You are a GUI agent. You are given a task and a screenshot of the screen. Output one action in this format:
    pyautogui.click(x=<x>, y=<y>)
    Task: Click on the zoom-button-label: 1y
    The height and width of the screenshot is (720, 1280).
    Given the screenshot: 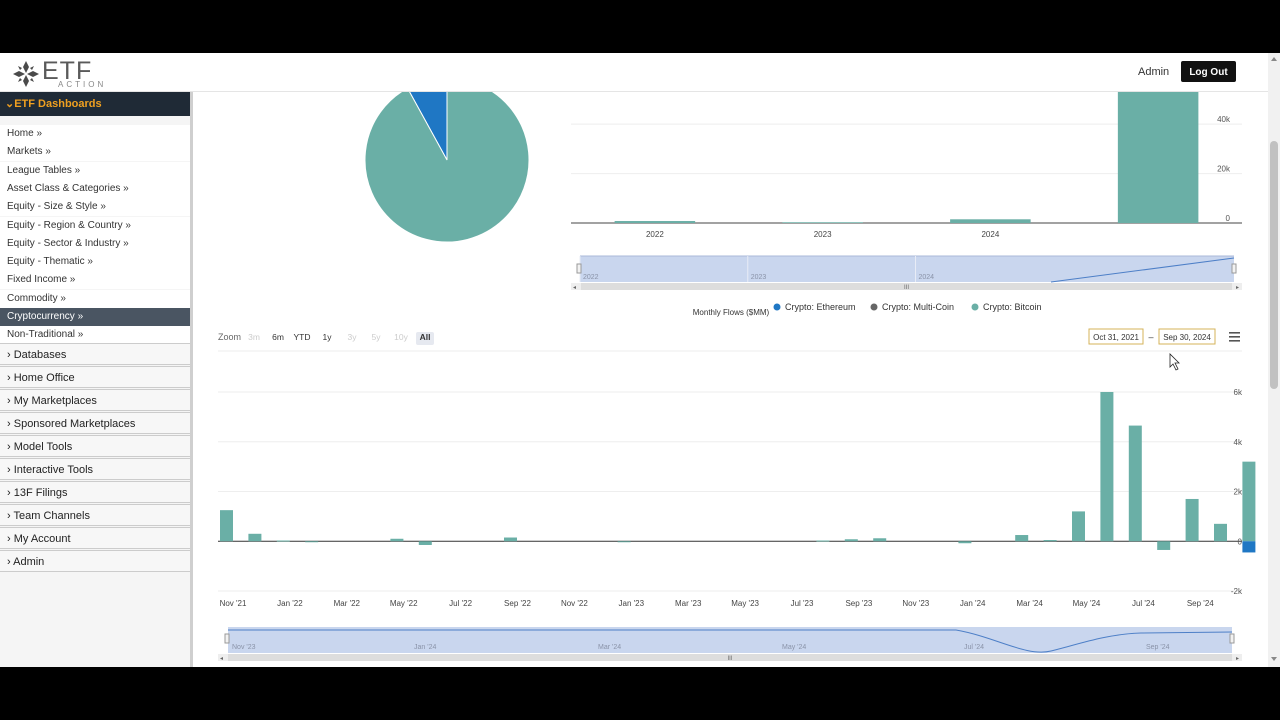 What is the action you would take?
    pyautogui.click(x=328, y=337)
    